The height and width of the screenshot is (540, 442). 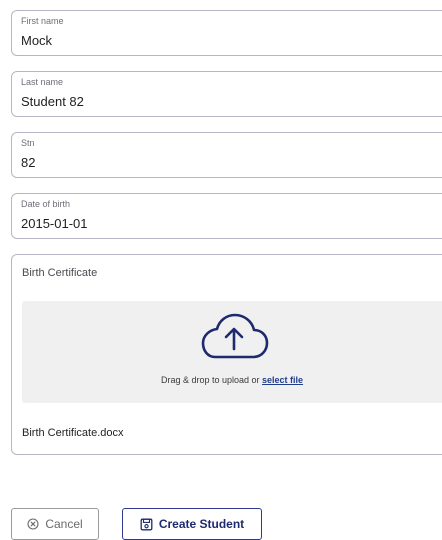 I want to click on first-name-label: First name, so click(x=42, y=21).